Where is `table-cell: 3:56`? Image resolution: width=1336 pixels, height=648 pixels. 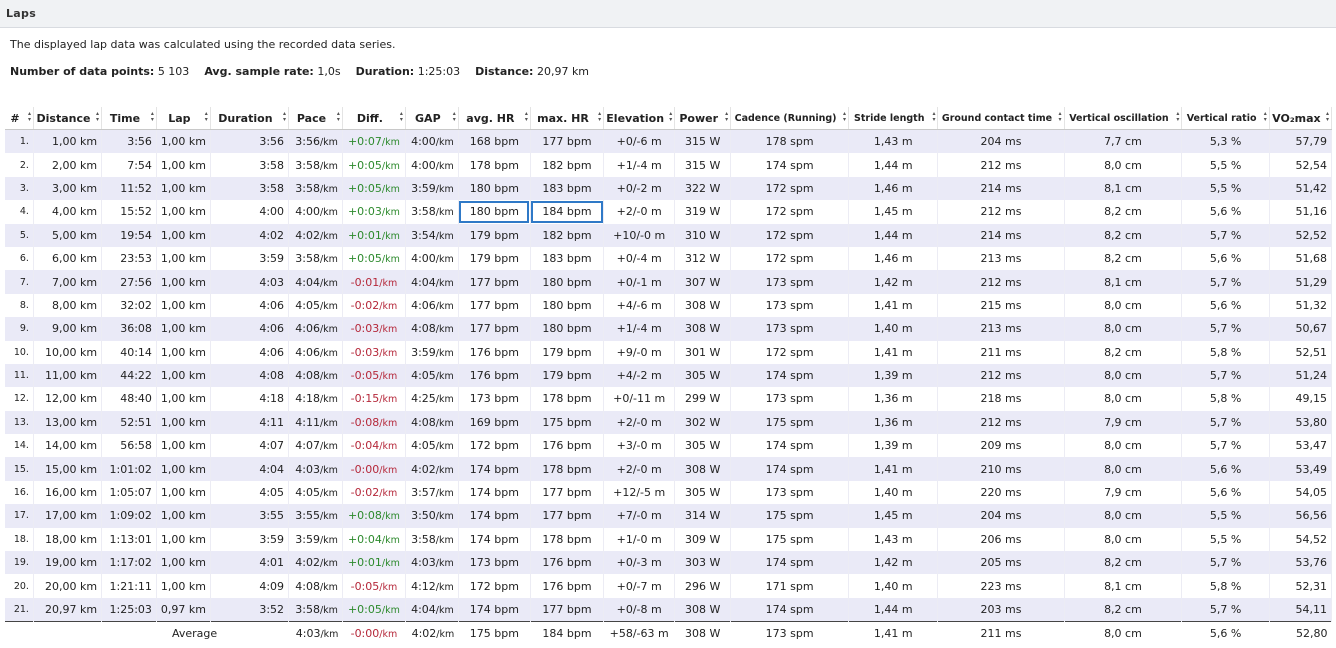
table-cell: 3:56 is located at coordinates (250, 141).